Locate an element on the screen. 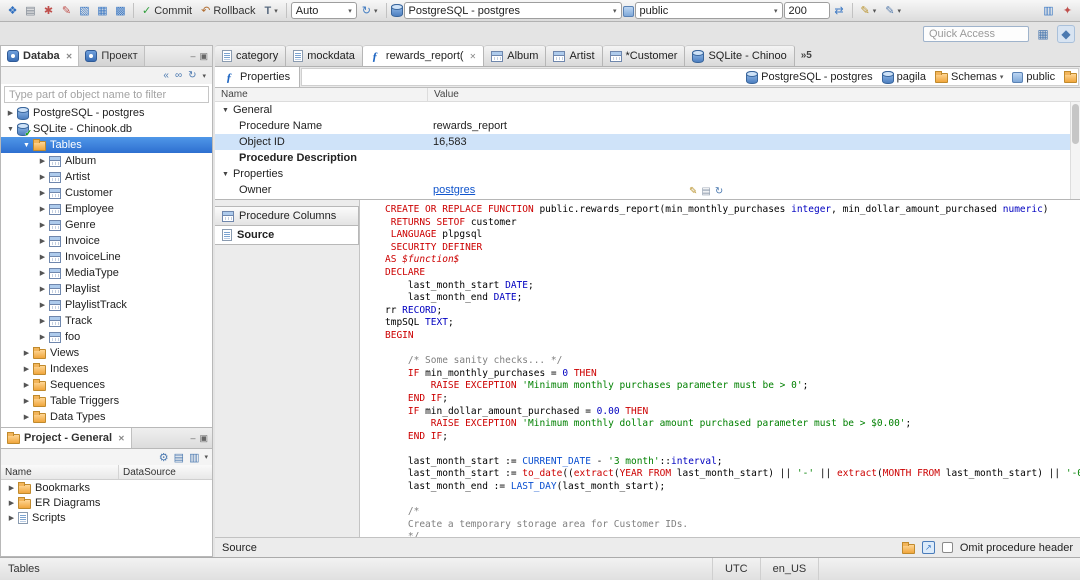  view-tab-databa: Databa ✕ is located at coordinates (40, 56).